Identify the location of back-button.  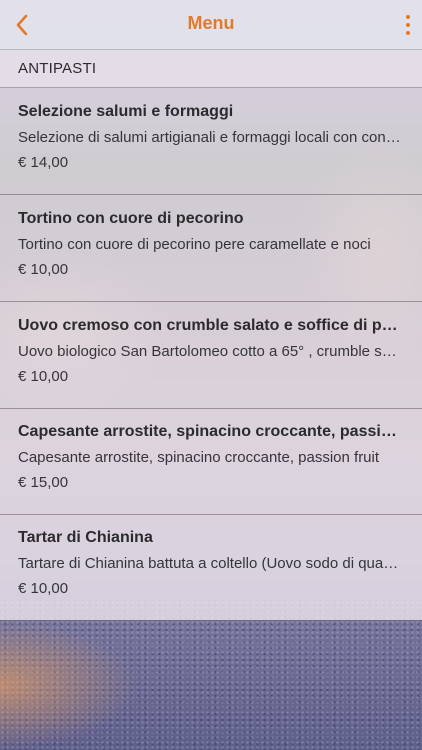
(22, 25).